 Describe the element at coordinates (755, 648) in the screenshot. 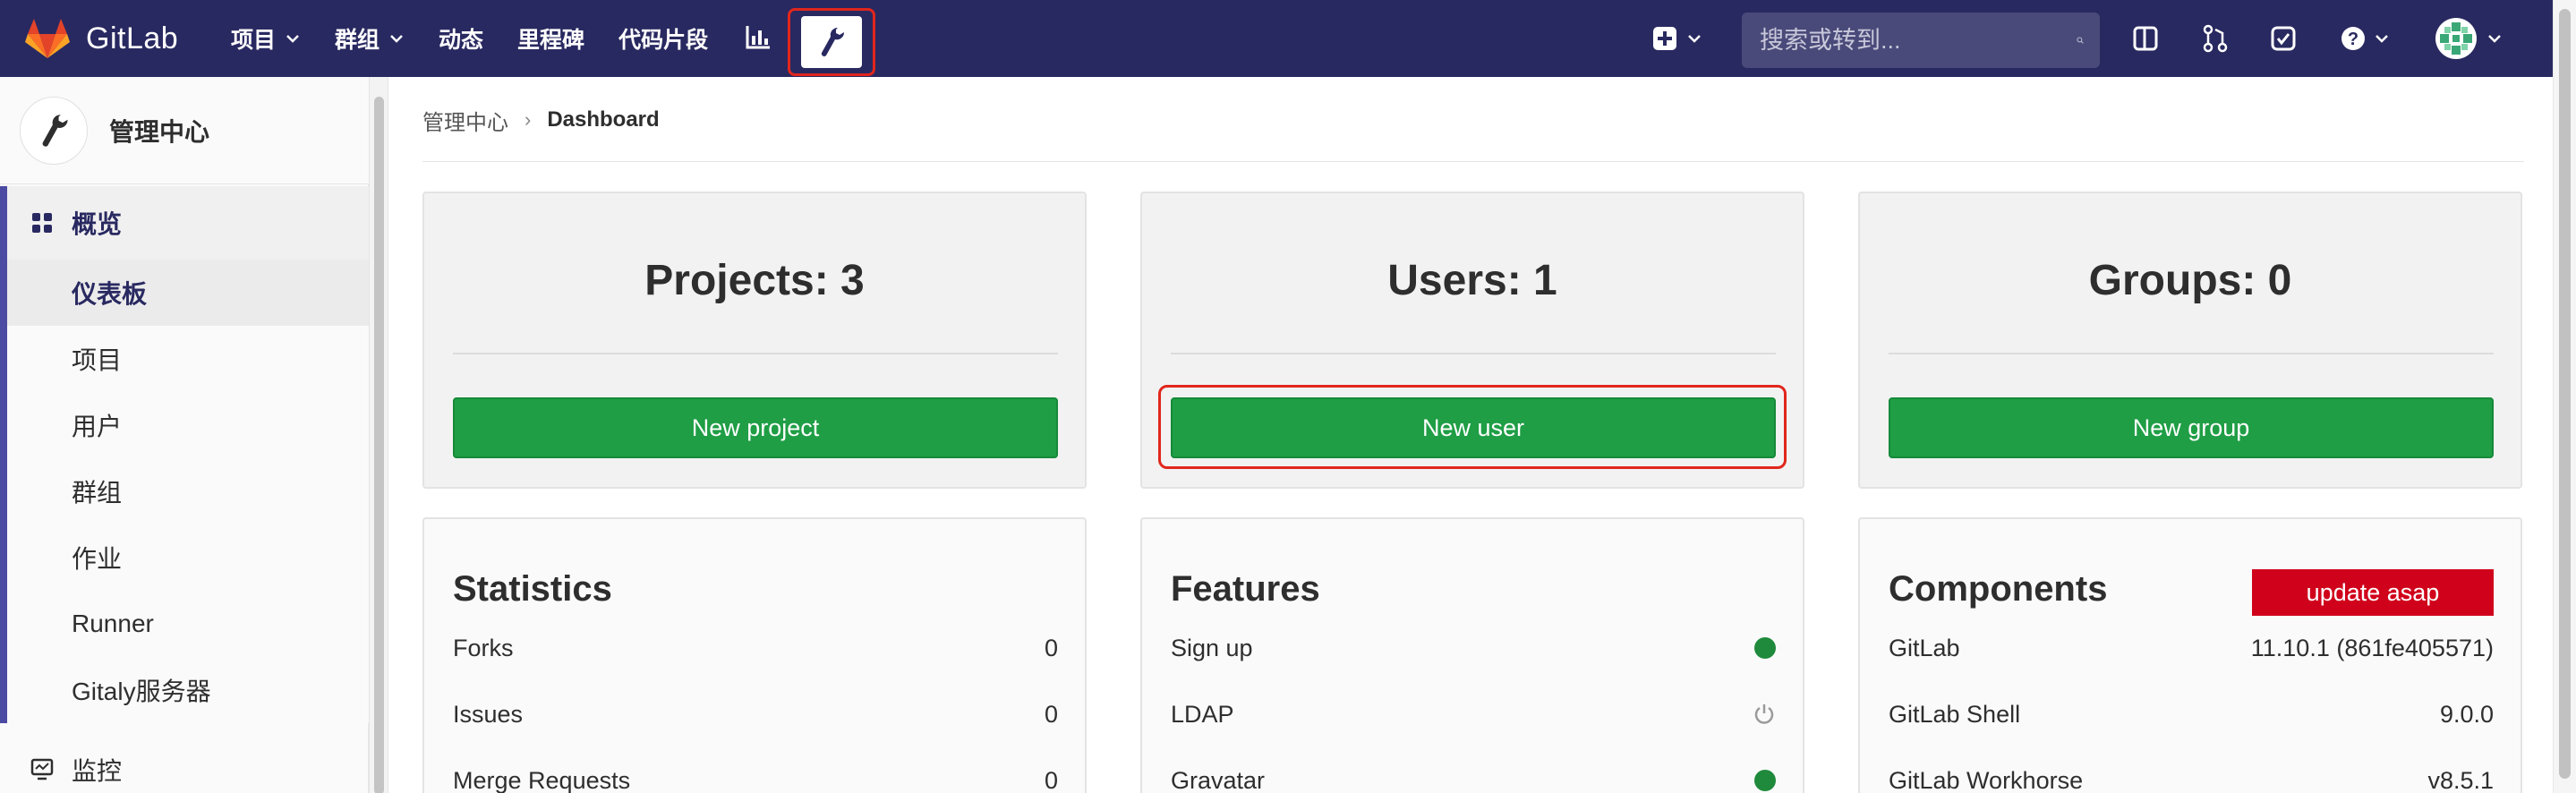

I see `statistics-row-forks: Forks 0` at that location.